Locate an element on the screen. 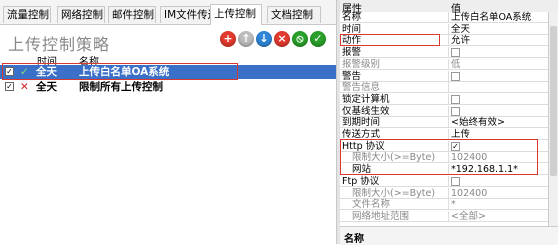  property-row: Http 协议 ✓ is located at coordinates (444, 146).